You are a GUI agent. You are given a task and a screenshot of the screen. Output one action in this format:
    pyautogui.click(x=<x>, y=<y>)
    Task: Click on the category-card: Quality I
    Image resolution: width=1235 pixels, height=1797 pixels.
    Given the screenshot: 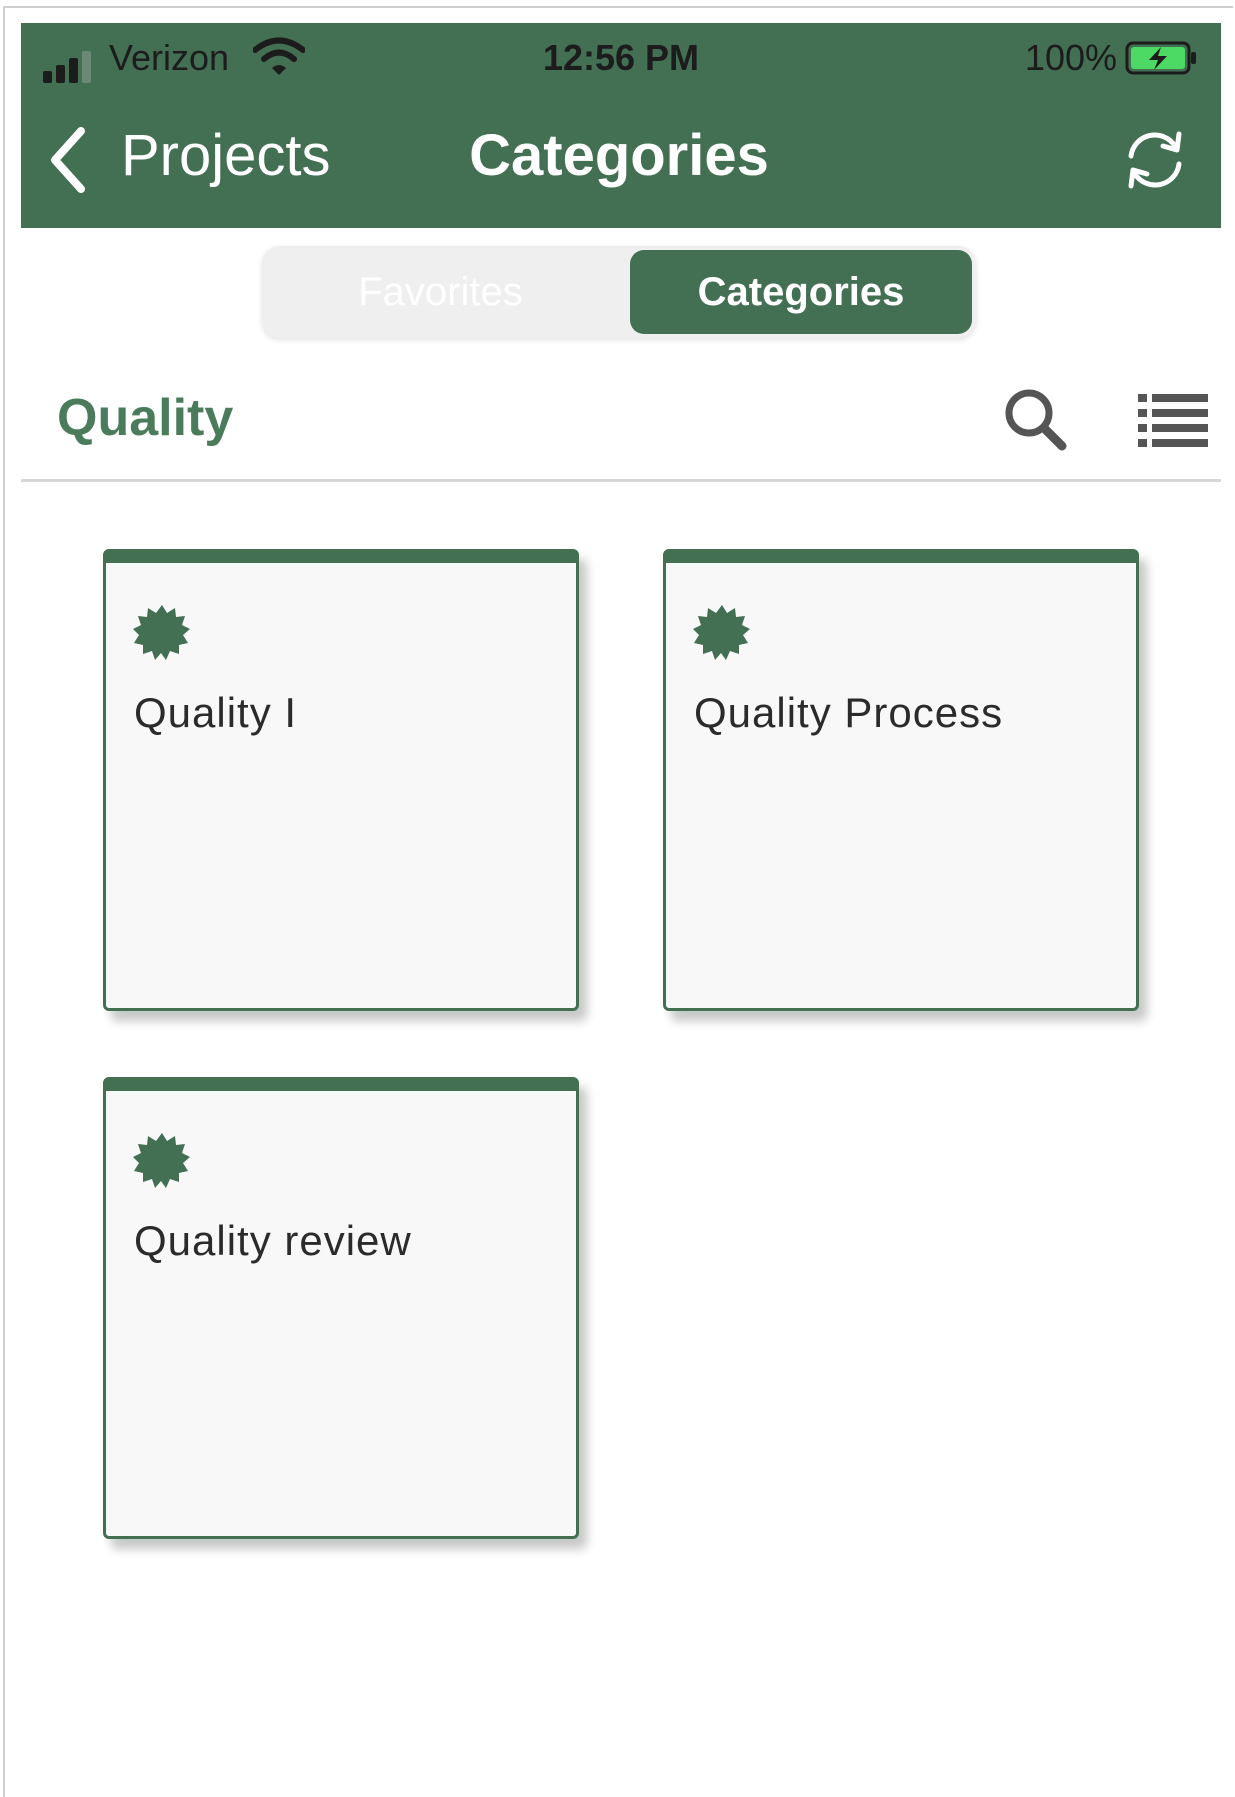 What is the action you would take?
    pyautogui.click(x=341, y=780)
    